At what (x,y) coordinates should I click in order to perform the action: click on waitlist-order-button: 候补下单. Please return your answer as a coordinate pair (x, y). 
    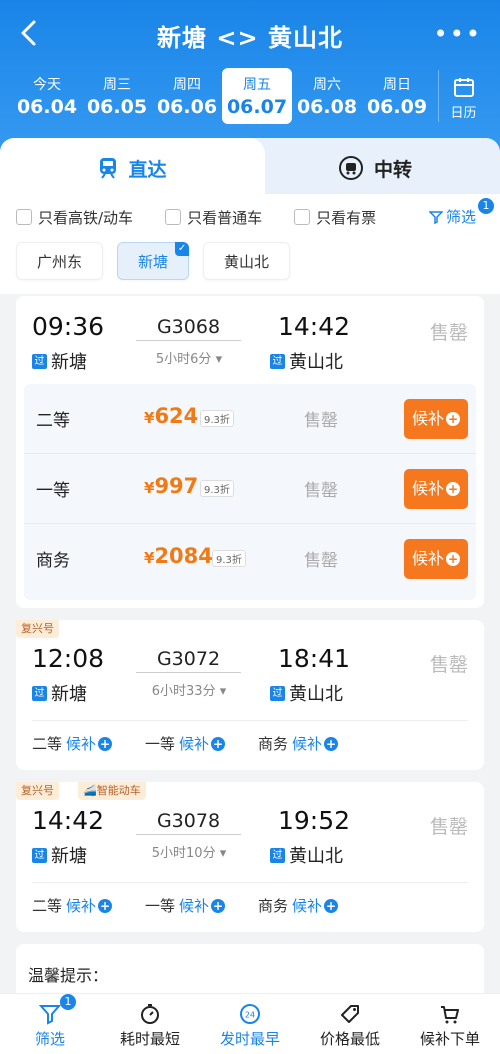
    Looking at the image, I should click on (450, 1024).